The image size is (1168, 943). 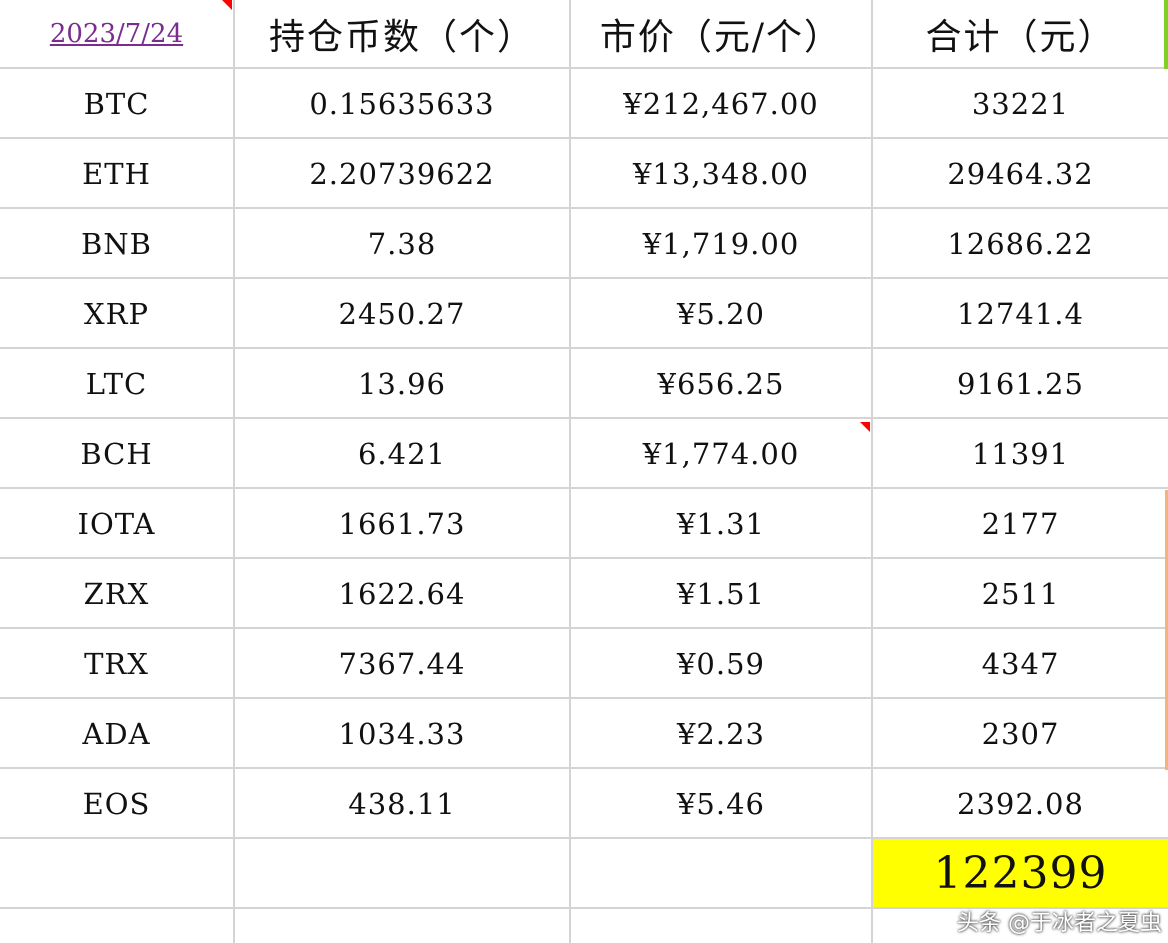 I want to click on coin-cell: BNB, so click(x=116, y=244).